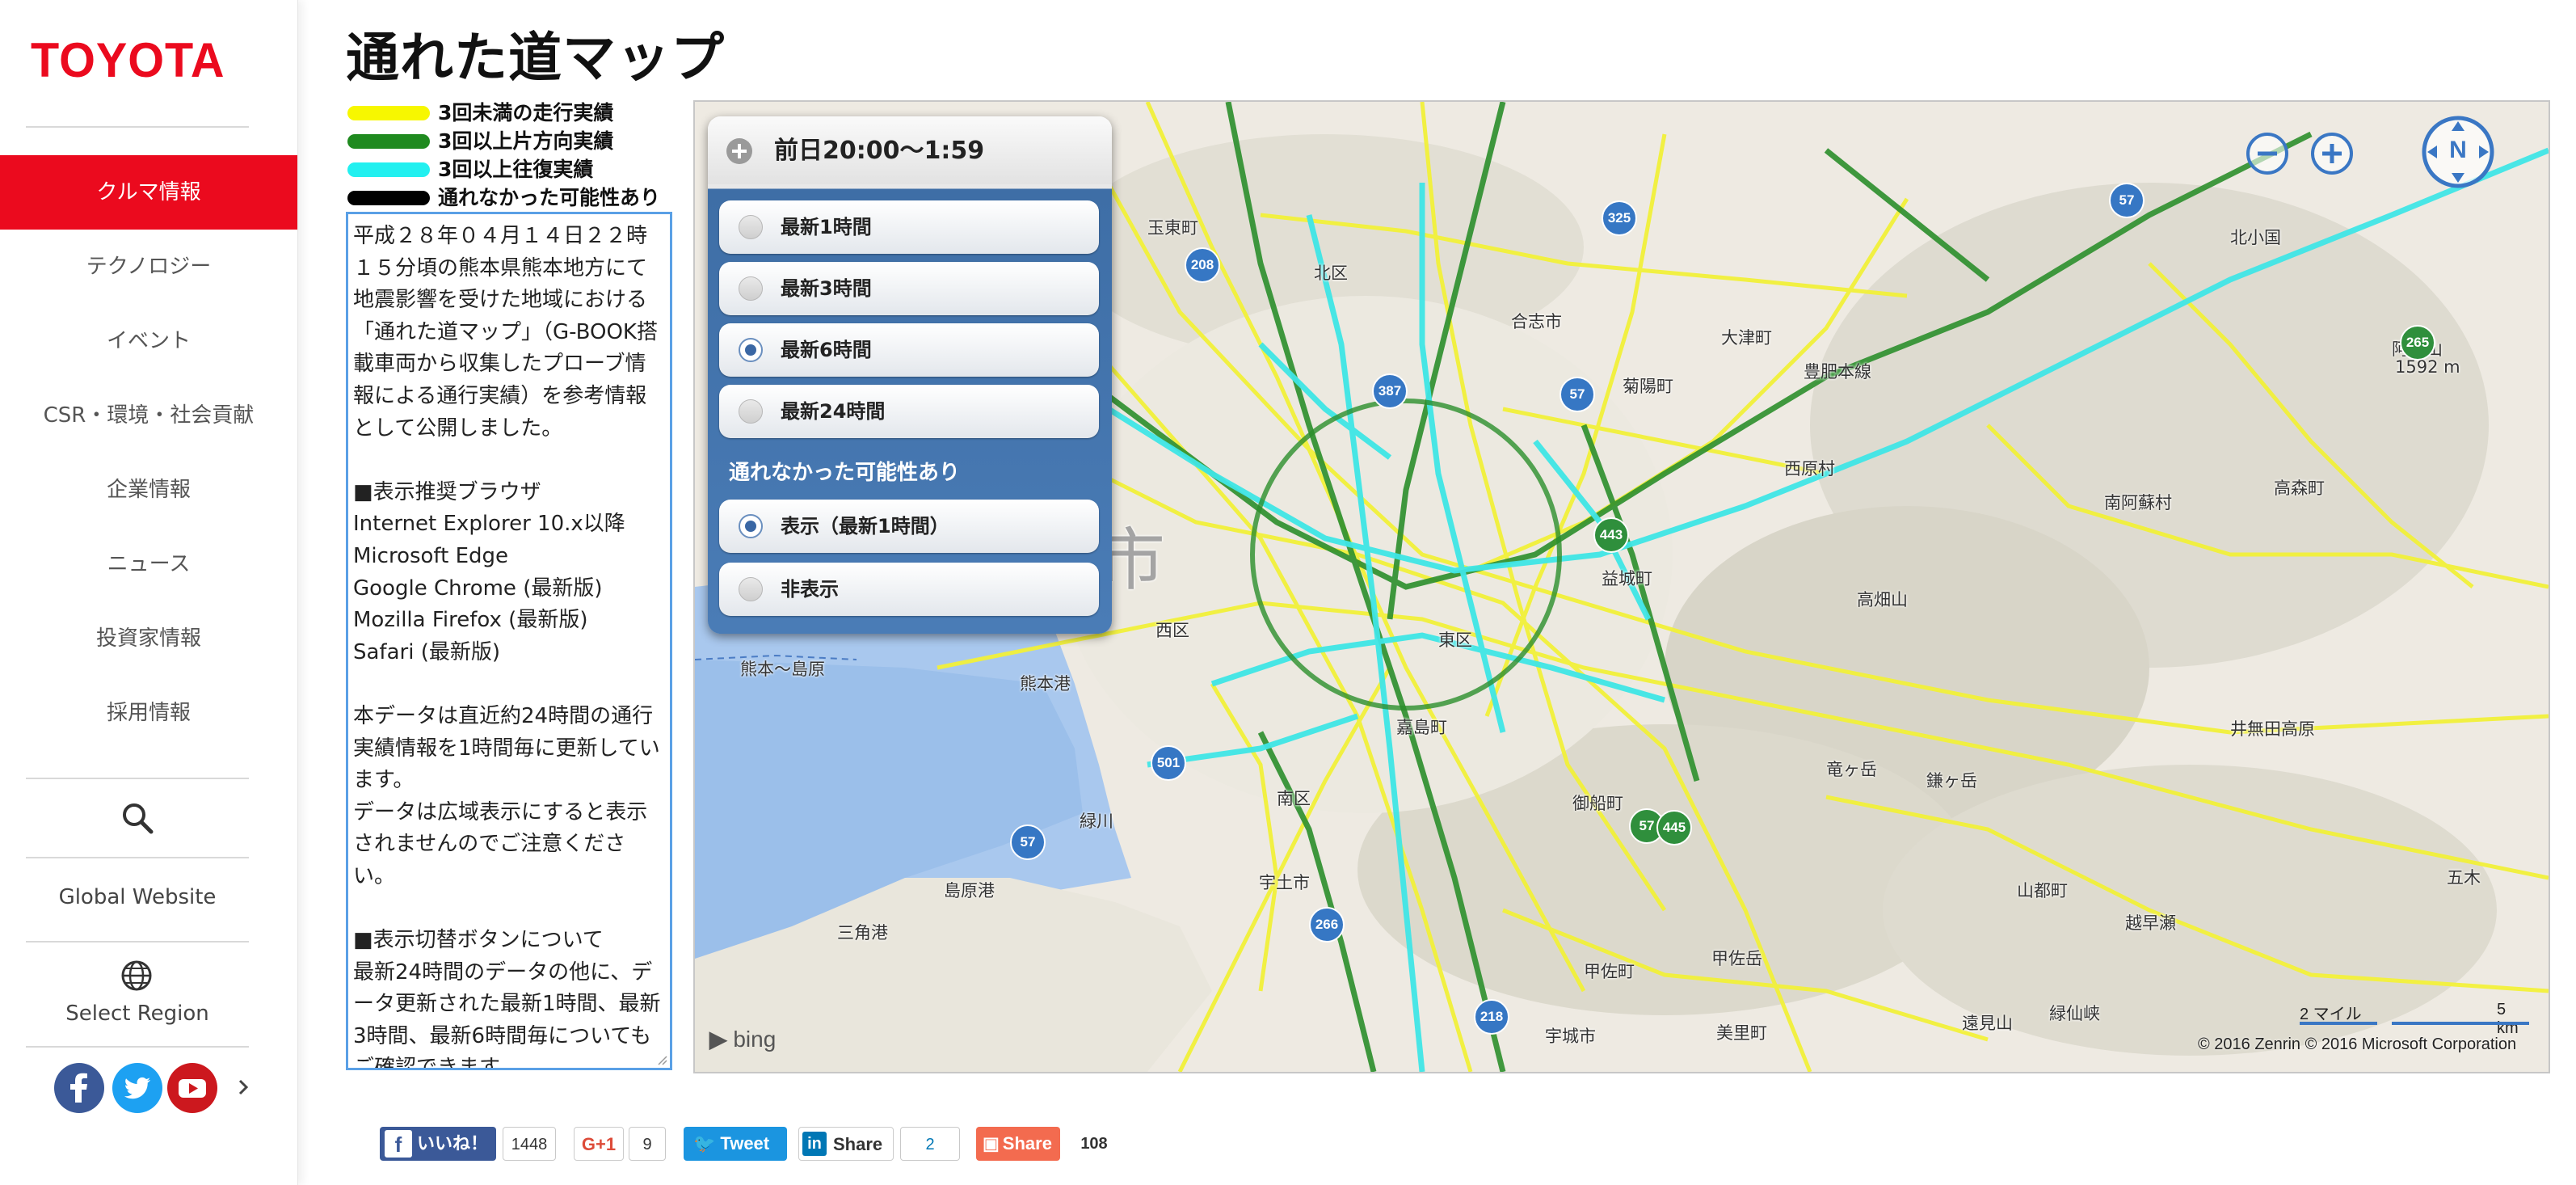  I want to click on option-latest-6h: 最新6時間, so click(909, 350).